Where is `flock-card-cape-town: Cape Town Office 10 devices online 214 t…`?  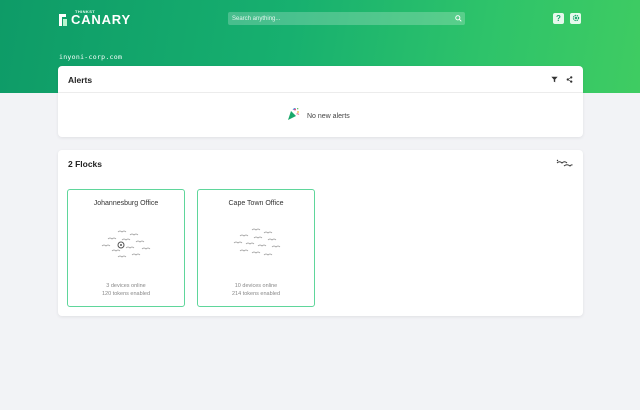
flock-card-cape-town: Cape Town Office 10 devices online 214 t… is located at coordinates (256, 248).